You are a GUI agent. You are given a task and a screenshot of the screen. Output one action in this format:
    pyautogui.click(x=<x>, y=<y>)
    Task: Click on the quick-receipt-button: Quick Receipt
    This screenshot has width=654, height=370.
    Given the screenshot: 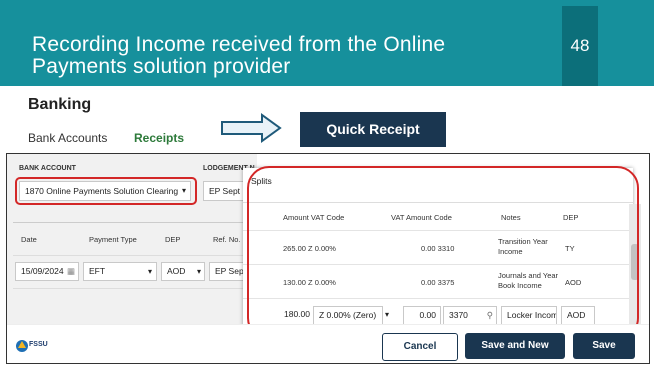 What is the action you would take?
    pyautogui.click(x=373, y=129)
    